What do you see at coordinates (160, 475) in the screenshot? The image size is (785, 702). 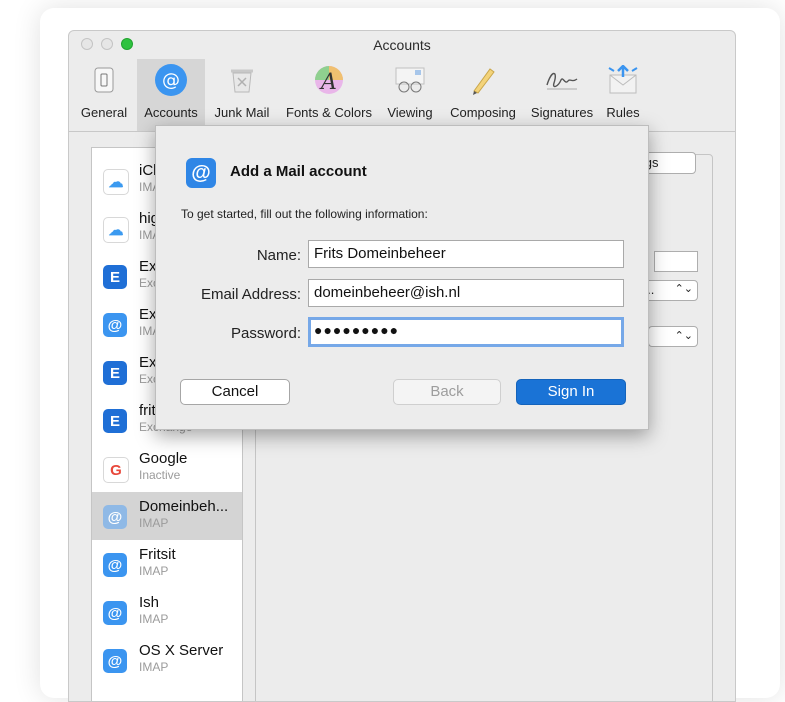 I see `account-type: Inactive` at bounding box center [160, 475].